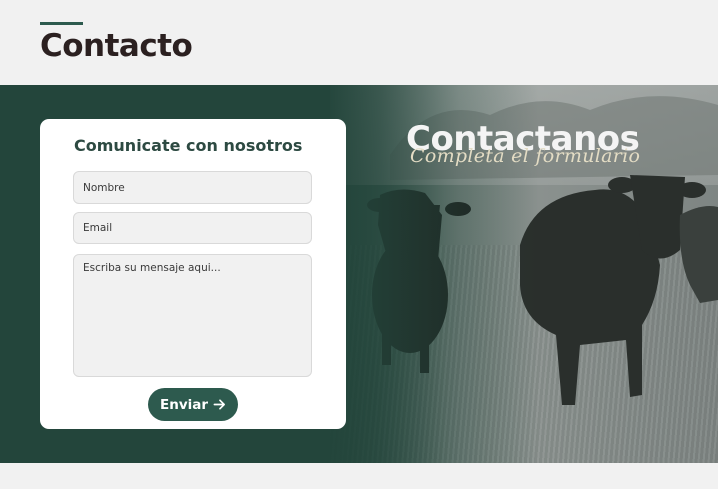 The height and width of the screenshot is (489, 718). I want to click on message-textarea, so click(192, 315).